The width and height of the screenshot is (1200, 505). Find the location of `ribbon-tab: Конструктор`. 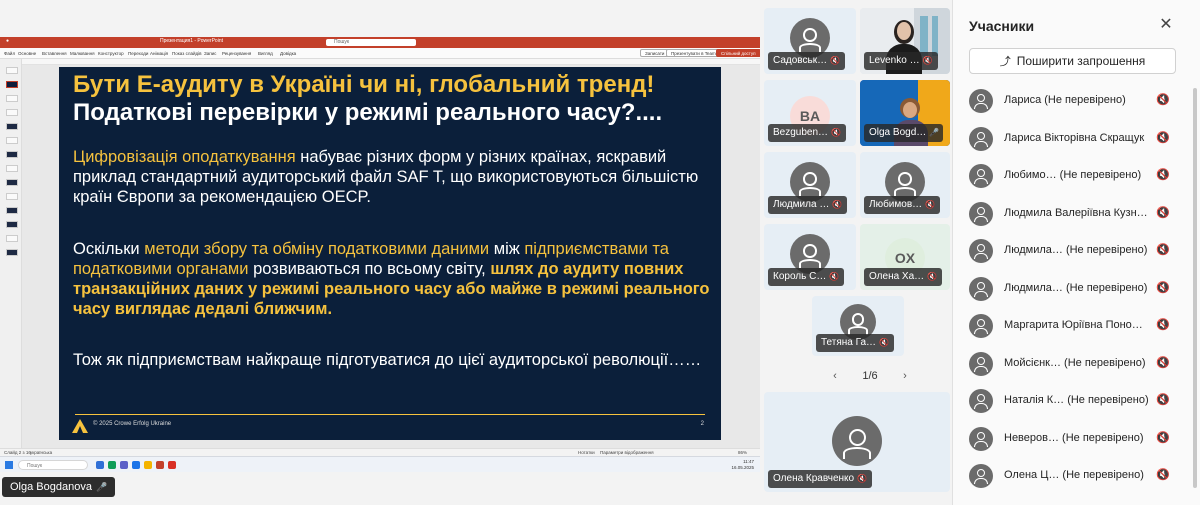

ribbon-tab: Конструктор is located at coordinates (111, 53).